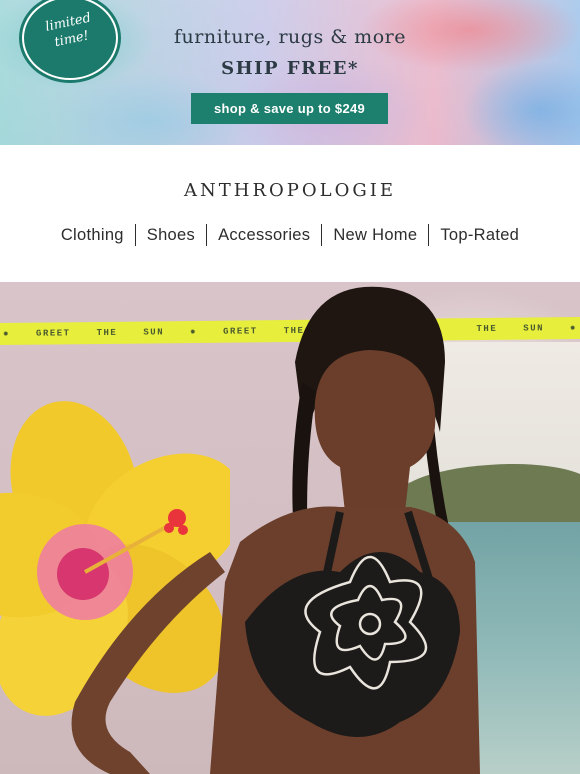 Image resolution: width=580 pixels, height=774 pixels. I want to click on nav-clothing: Clothing, so click(92, 235).